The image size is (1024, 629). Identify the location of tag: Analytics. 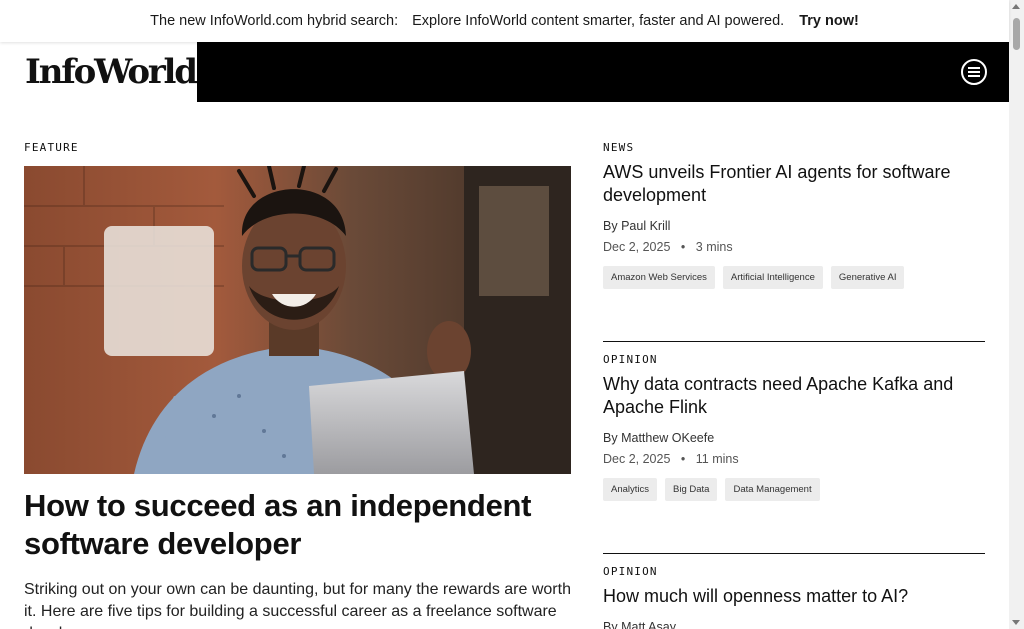
(630, 489).